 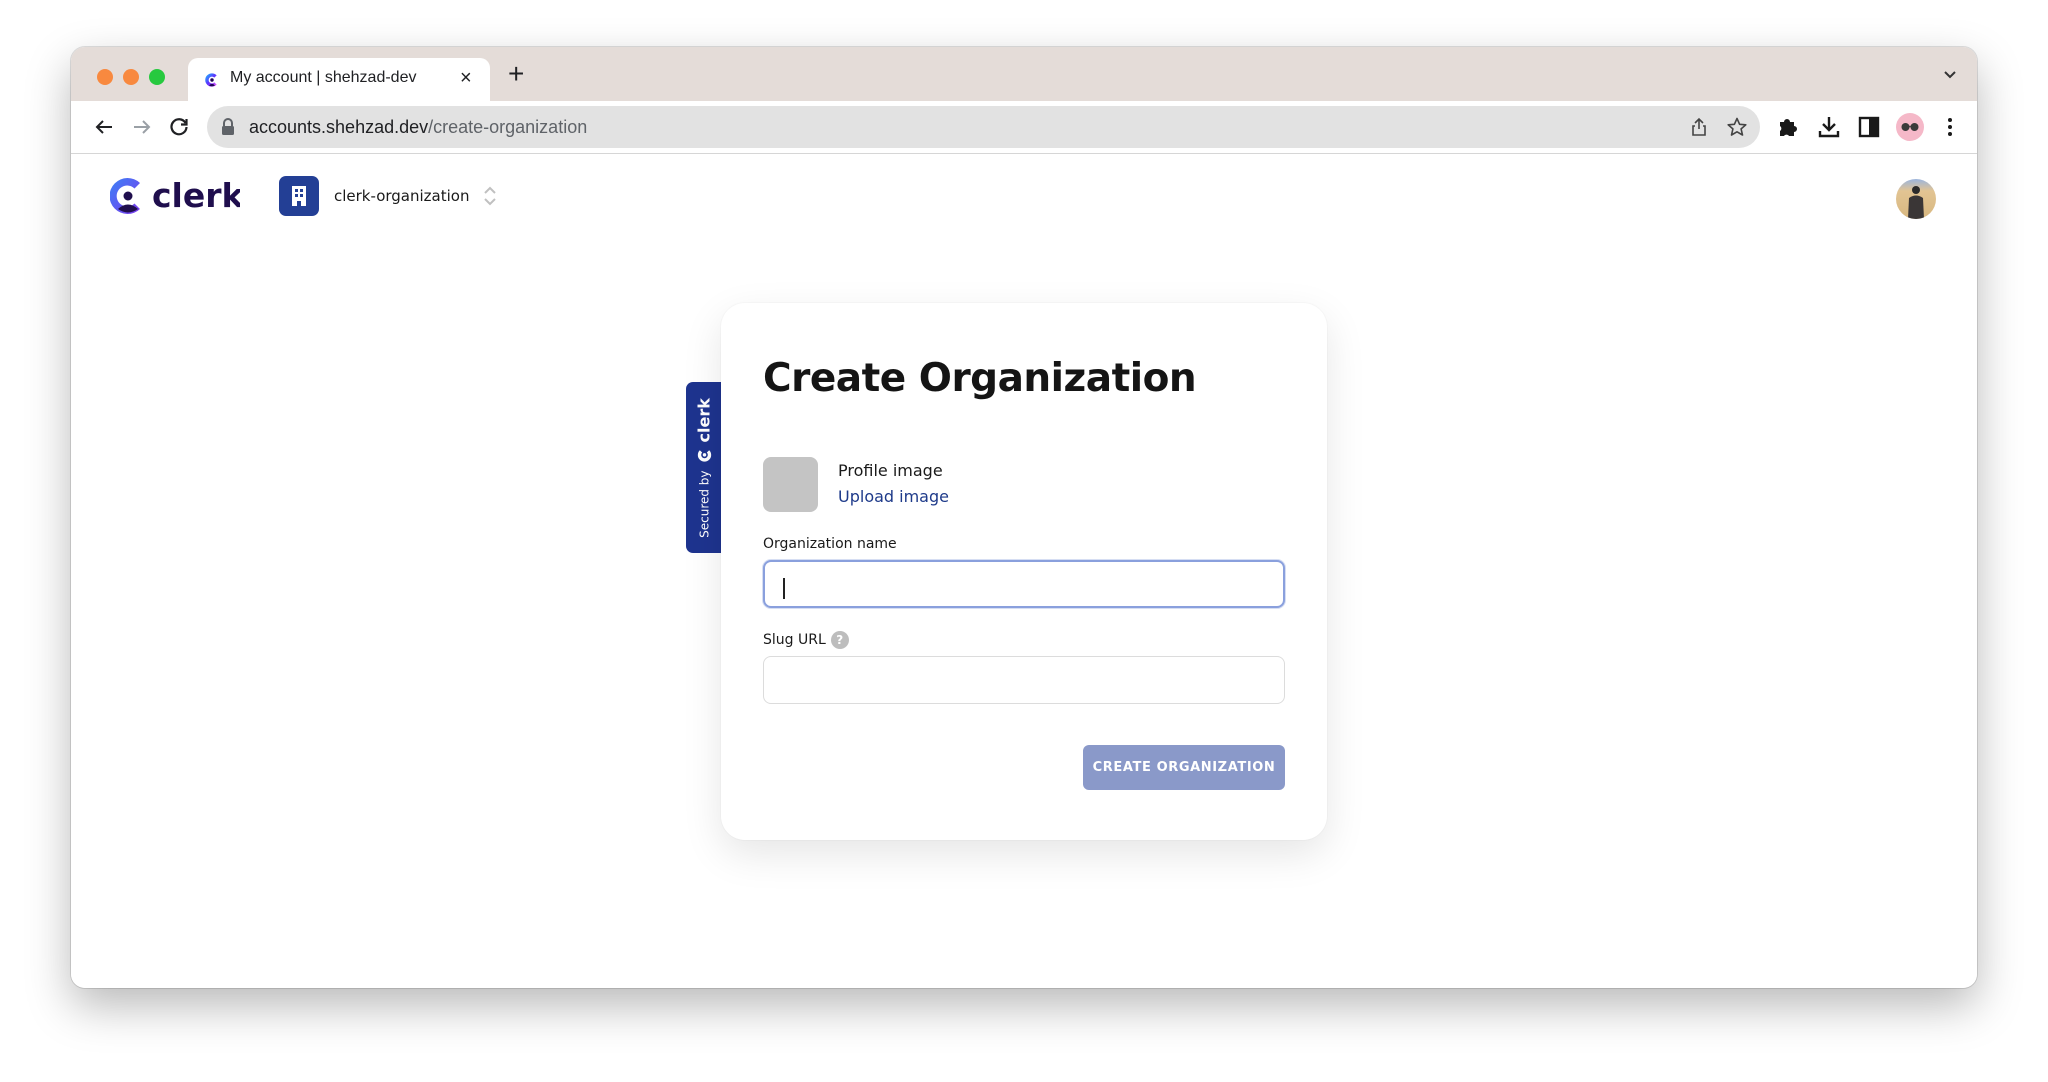 I want to click on lock-icon, so click(x=228, y=127).